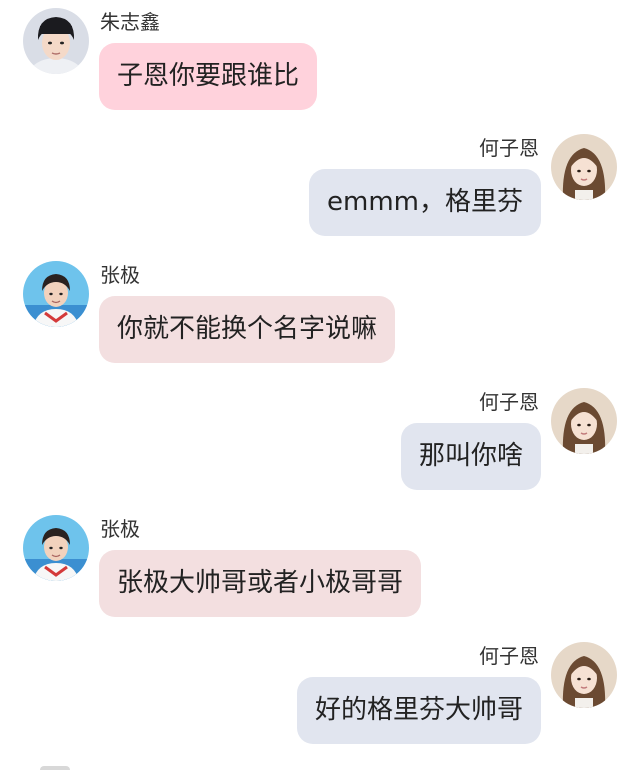 This screenshot has height=770, width=640. I want to click on chat-message: 何子恩 好的格里芬大帅哥, so click(320, 697).